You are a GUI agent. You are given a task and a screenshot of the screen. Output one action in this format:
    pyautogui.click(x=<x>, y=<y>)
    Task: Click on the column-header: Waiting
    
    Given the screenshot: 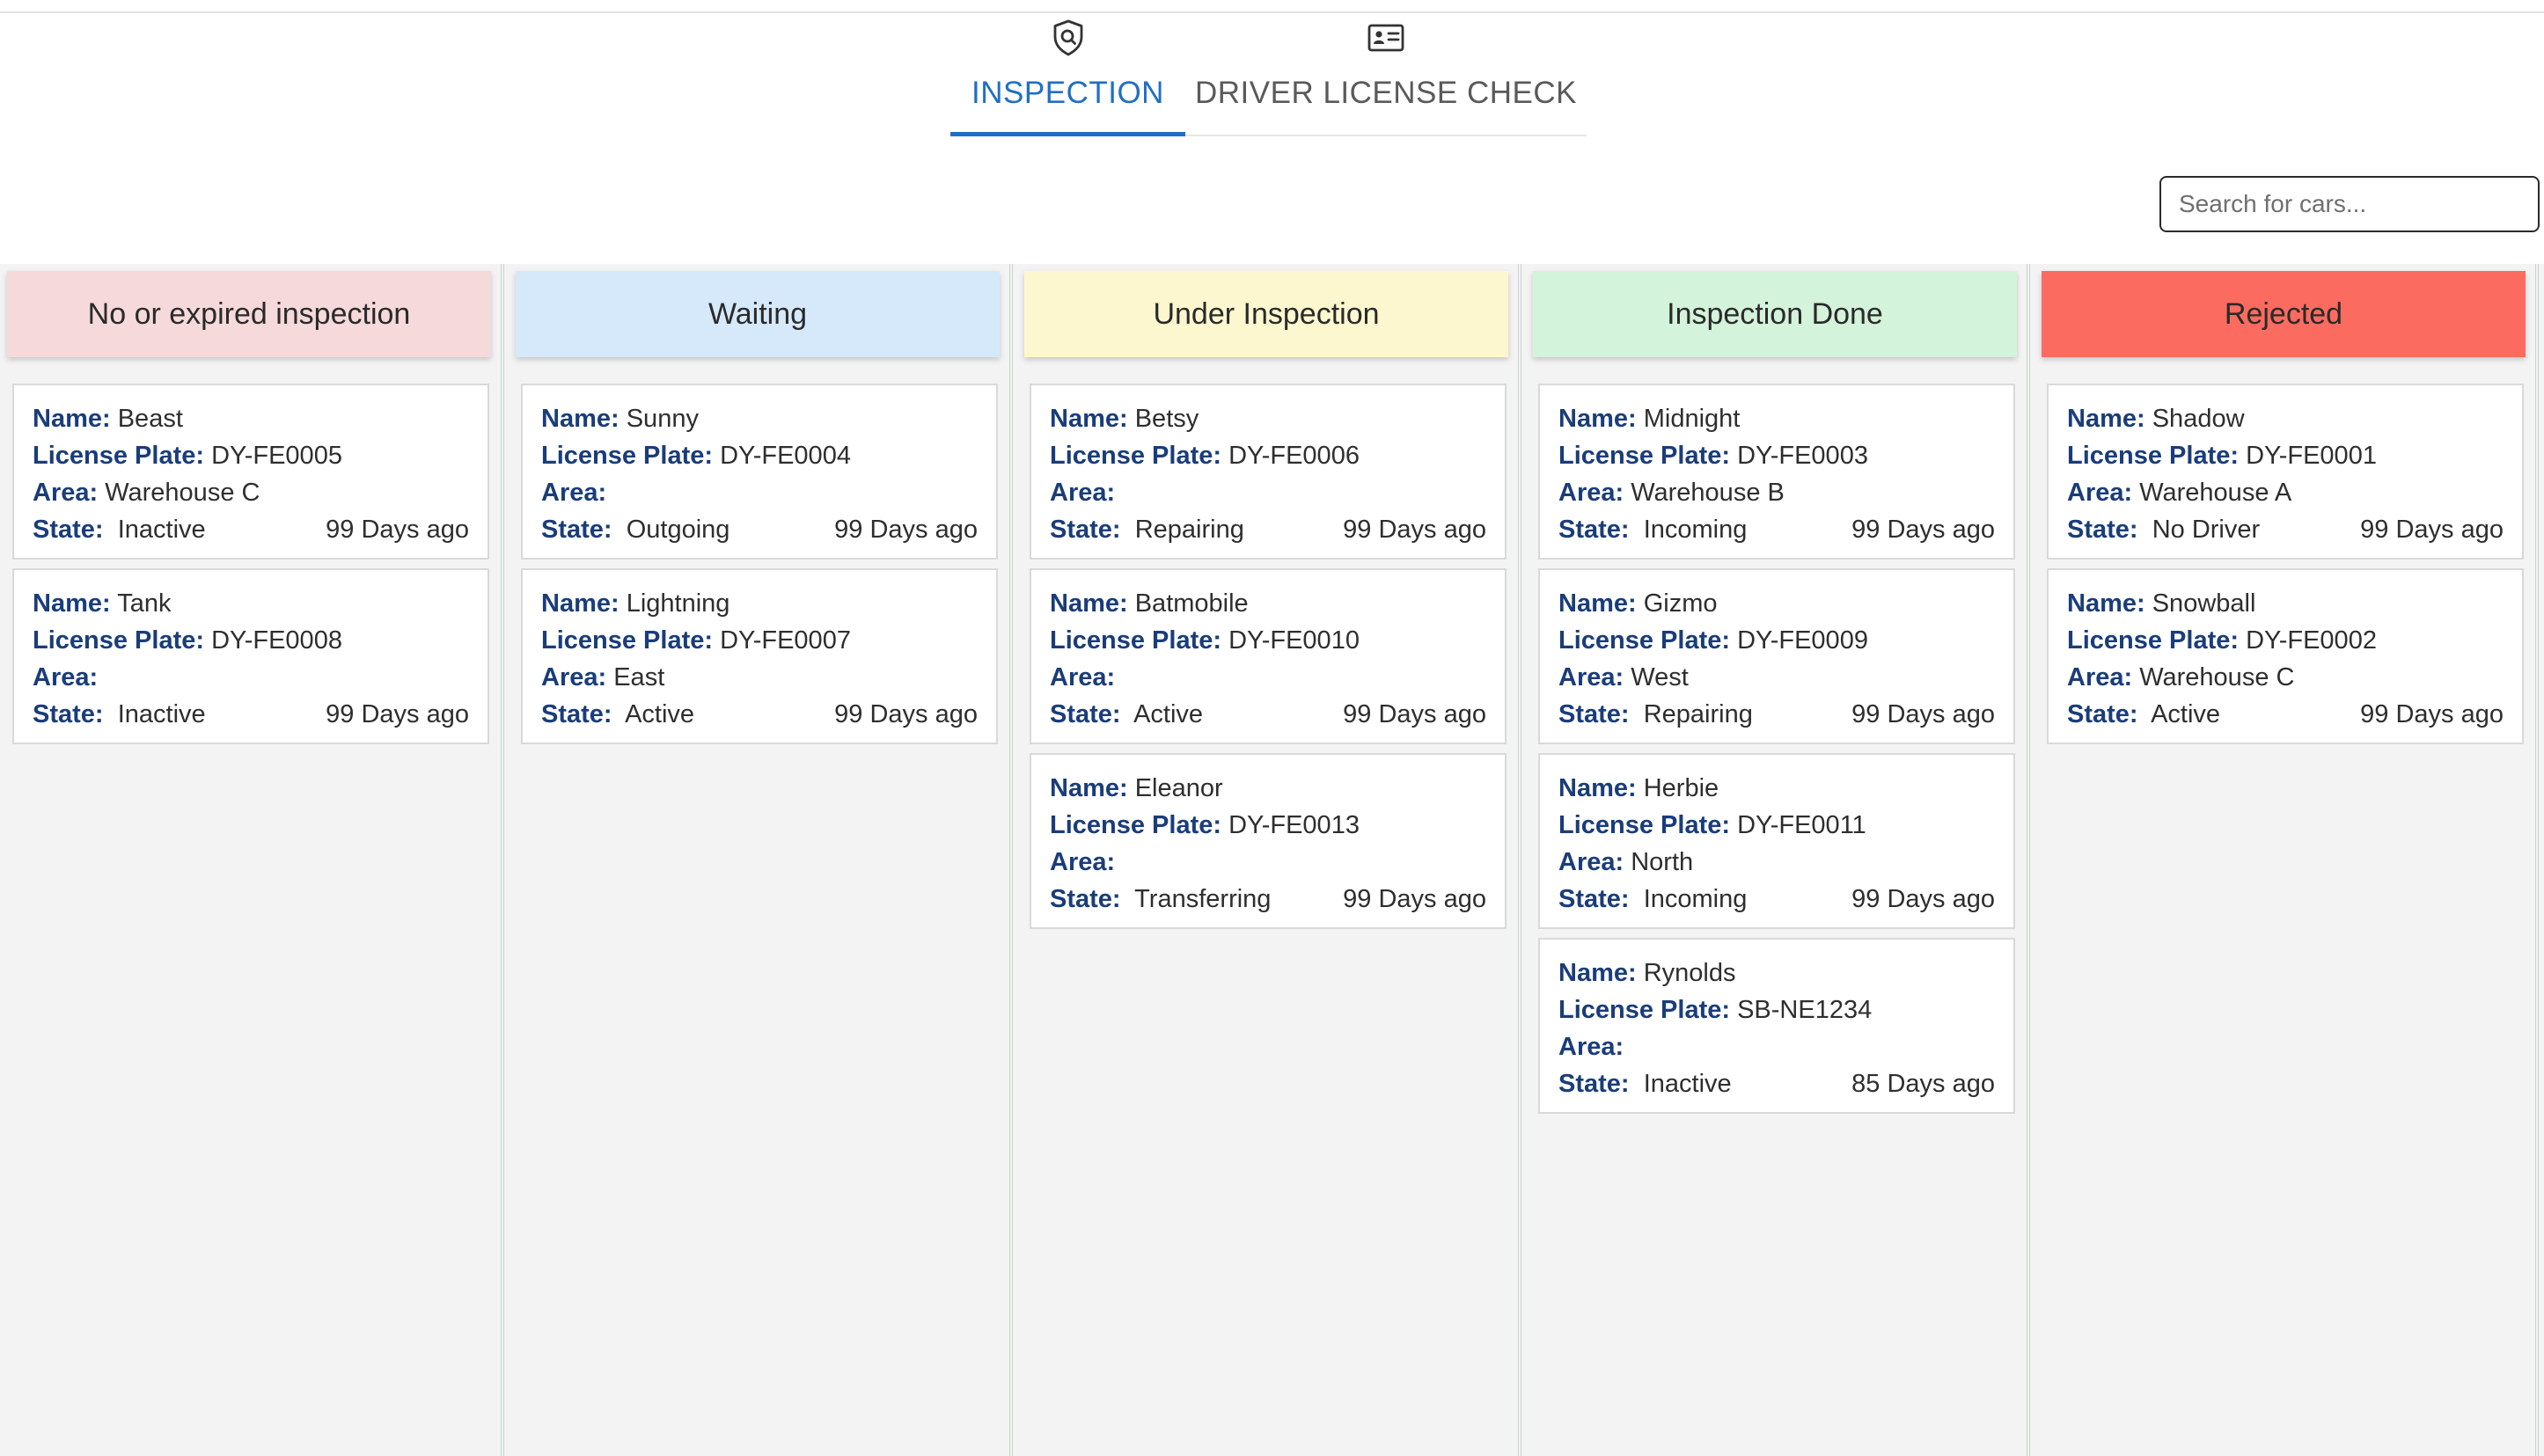 What is the action you would take?
    pyautogui.click(x=758, y=314)
    